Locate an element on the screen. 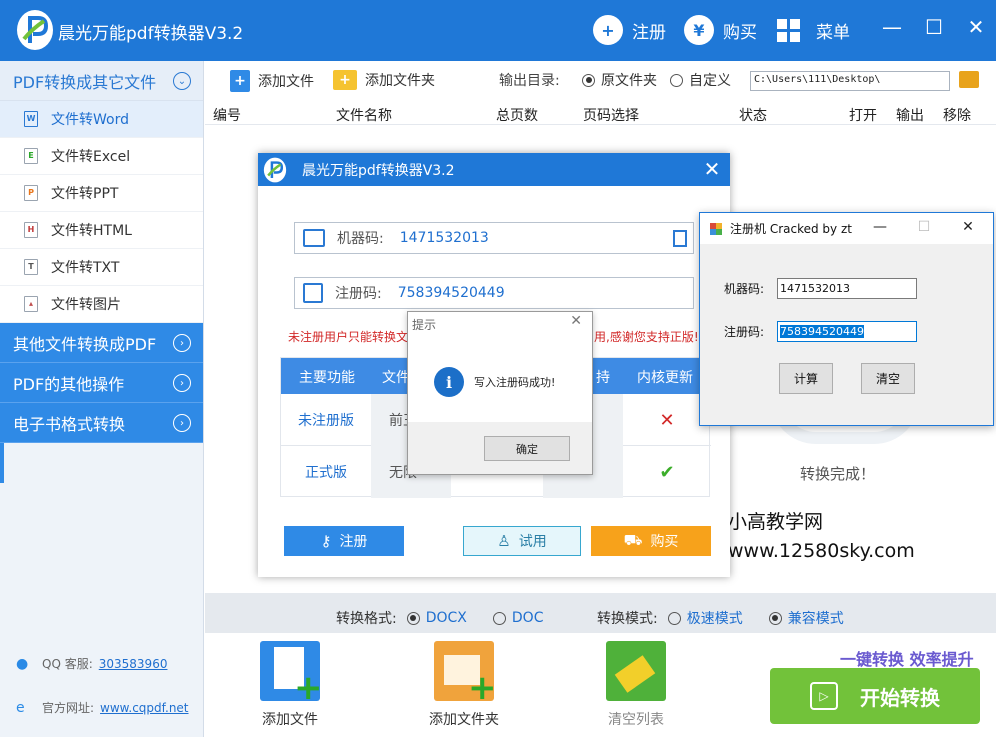 The image size is (996, 737). docx-label: DOCX is located at coordinates (446, 618).